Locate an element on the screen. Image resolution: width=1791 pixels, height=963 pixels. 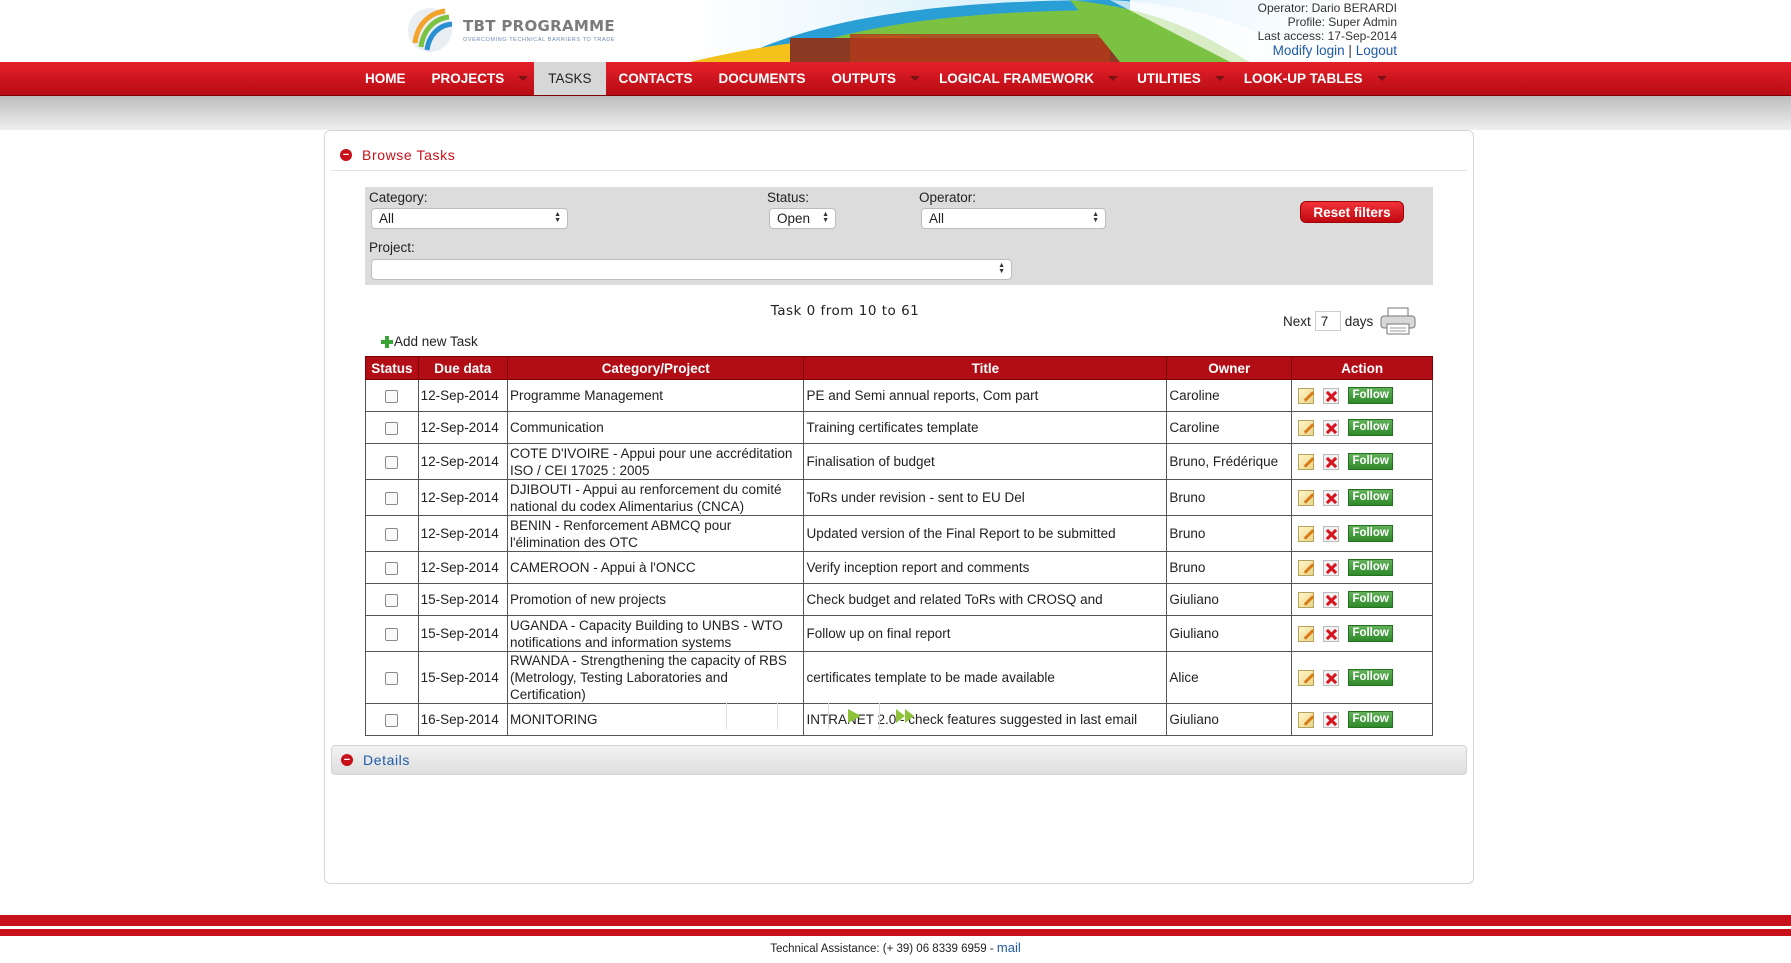
task-title: Training certificates template is located at coordinates (985, 427).